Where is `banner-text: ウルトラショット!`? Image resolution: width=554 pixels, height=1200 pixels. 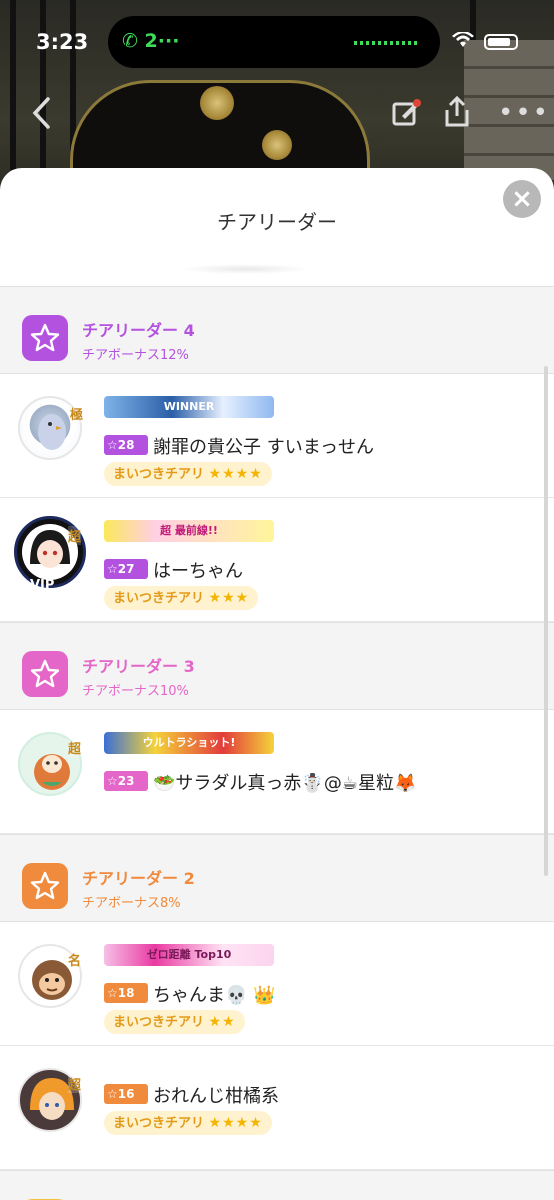 banner-text: ウルトラショット! is located at coordinates (189, 742).